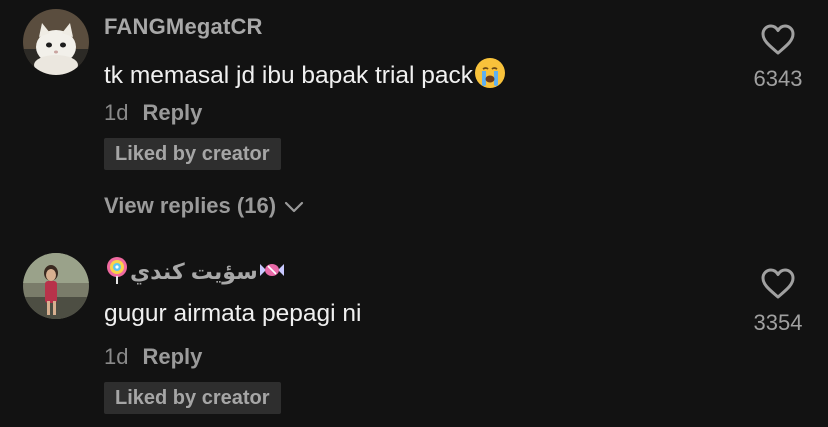 The height and width of the screenshot is (427, 828). I want to click on comment-text-content: tk memasal jd ibu bapak trial pack, so click(289, 75).